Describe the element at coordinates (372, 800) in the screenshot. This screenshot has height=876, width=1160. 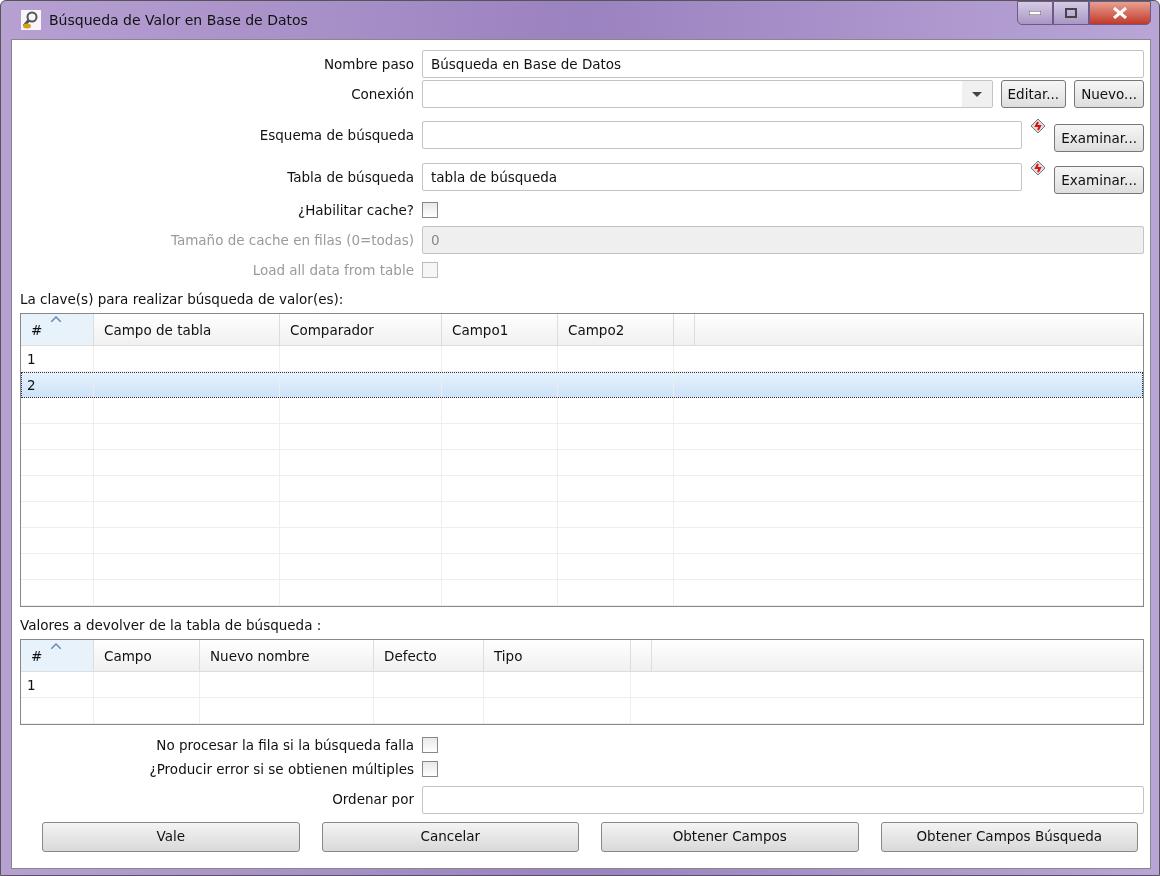
I see `field-label: Ordenar por` at that location.